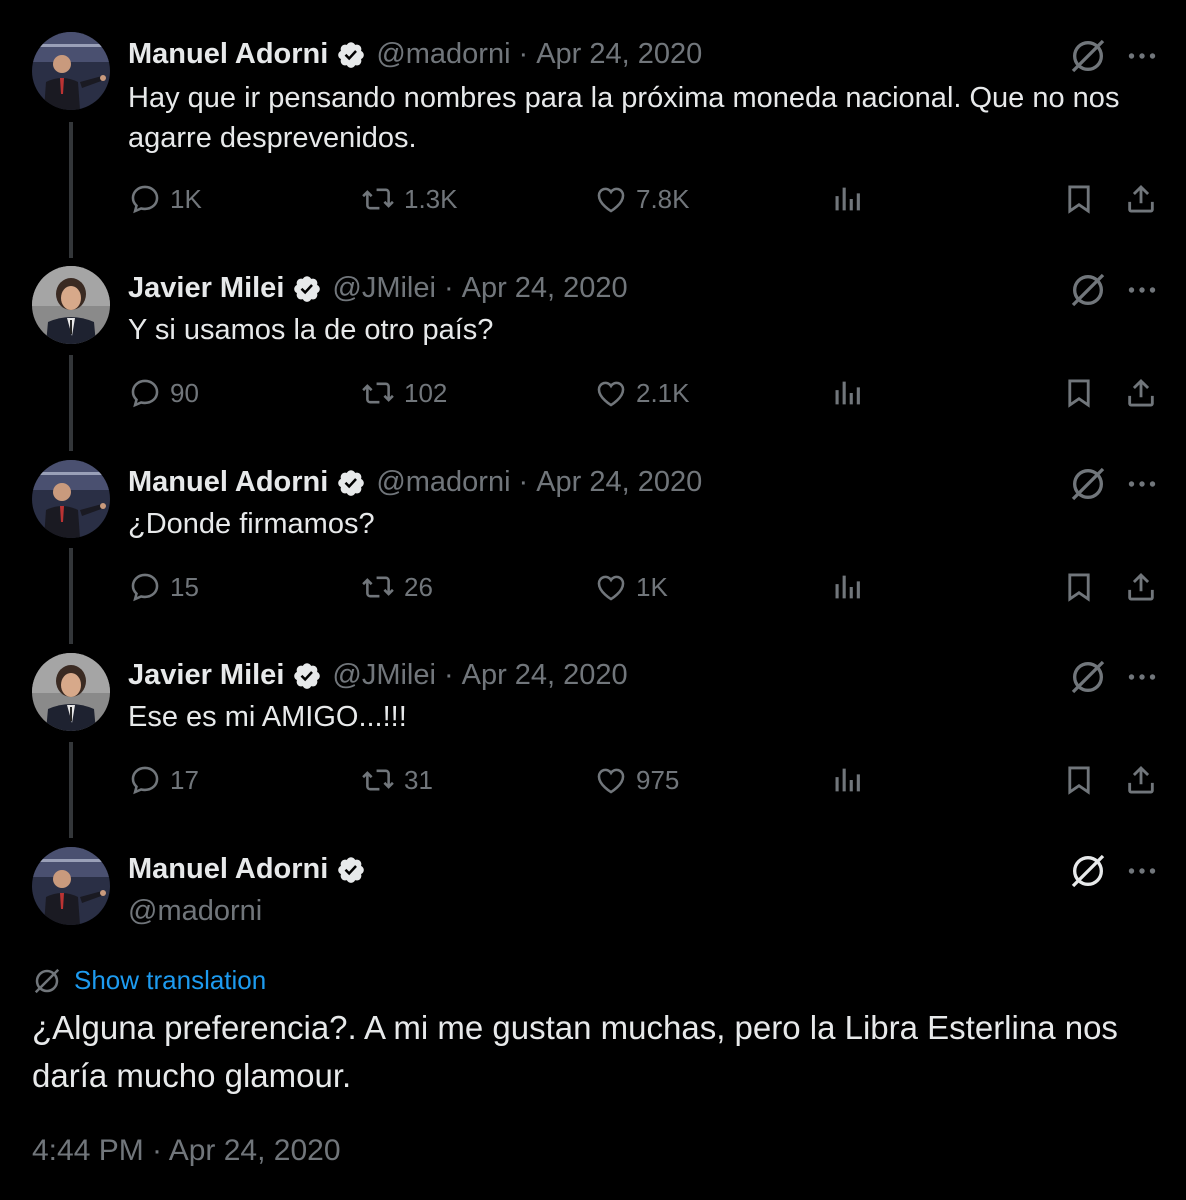 Image resolution: width=1186 pixels, height=1200 pixels. What do you see at coordinates (663, 392) in the screenshot?
I see `like-count: 2.1K` at bounding box center [663, 392].